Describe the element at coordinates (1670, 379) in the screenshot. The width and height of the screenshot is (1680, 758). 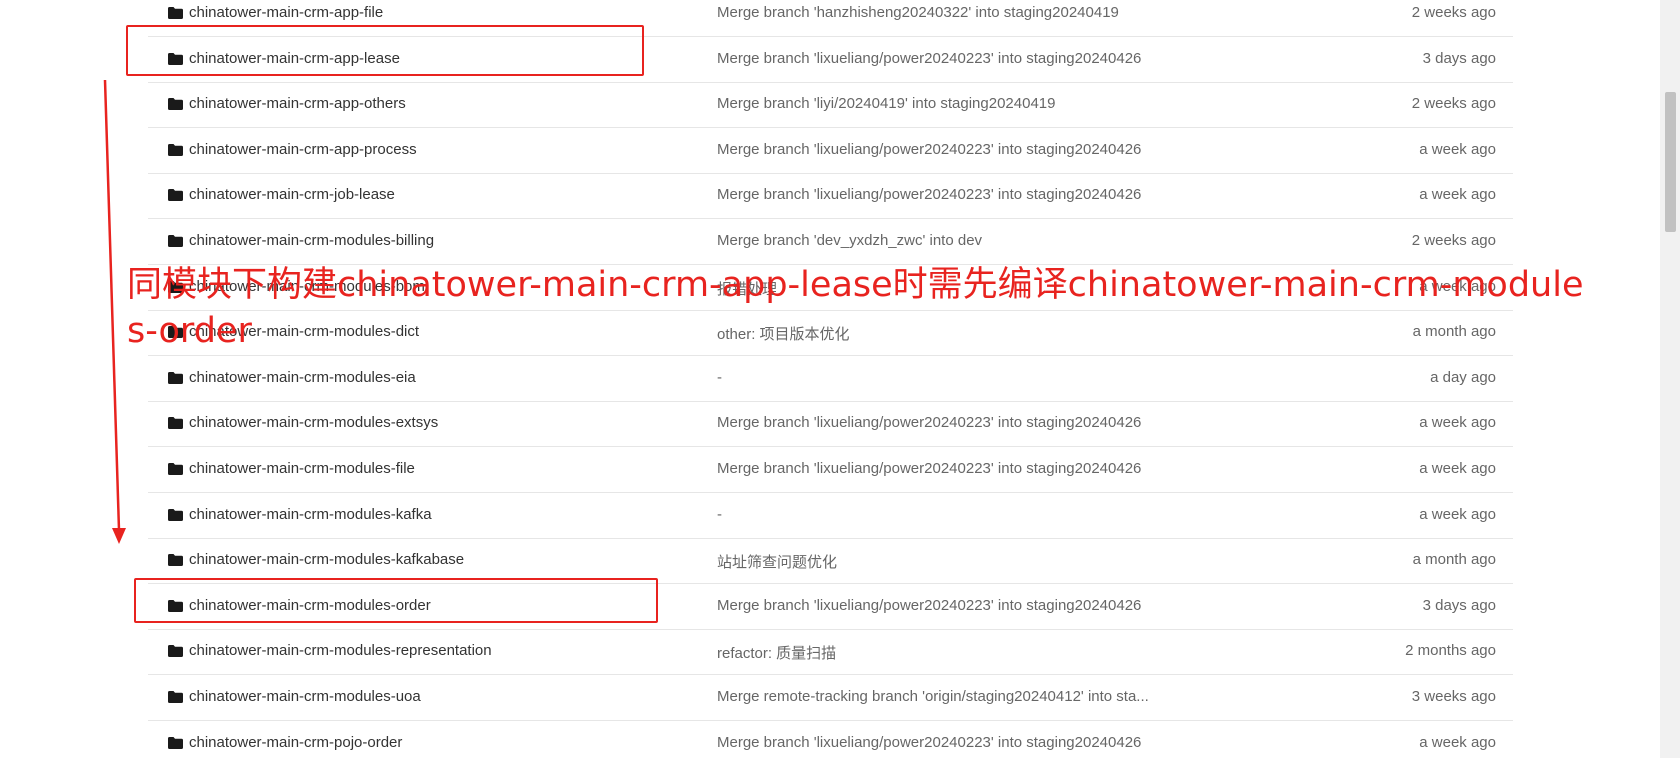
I see `vertical-scrollbar` at that location.